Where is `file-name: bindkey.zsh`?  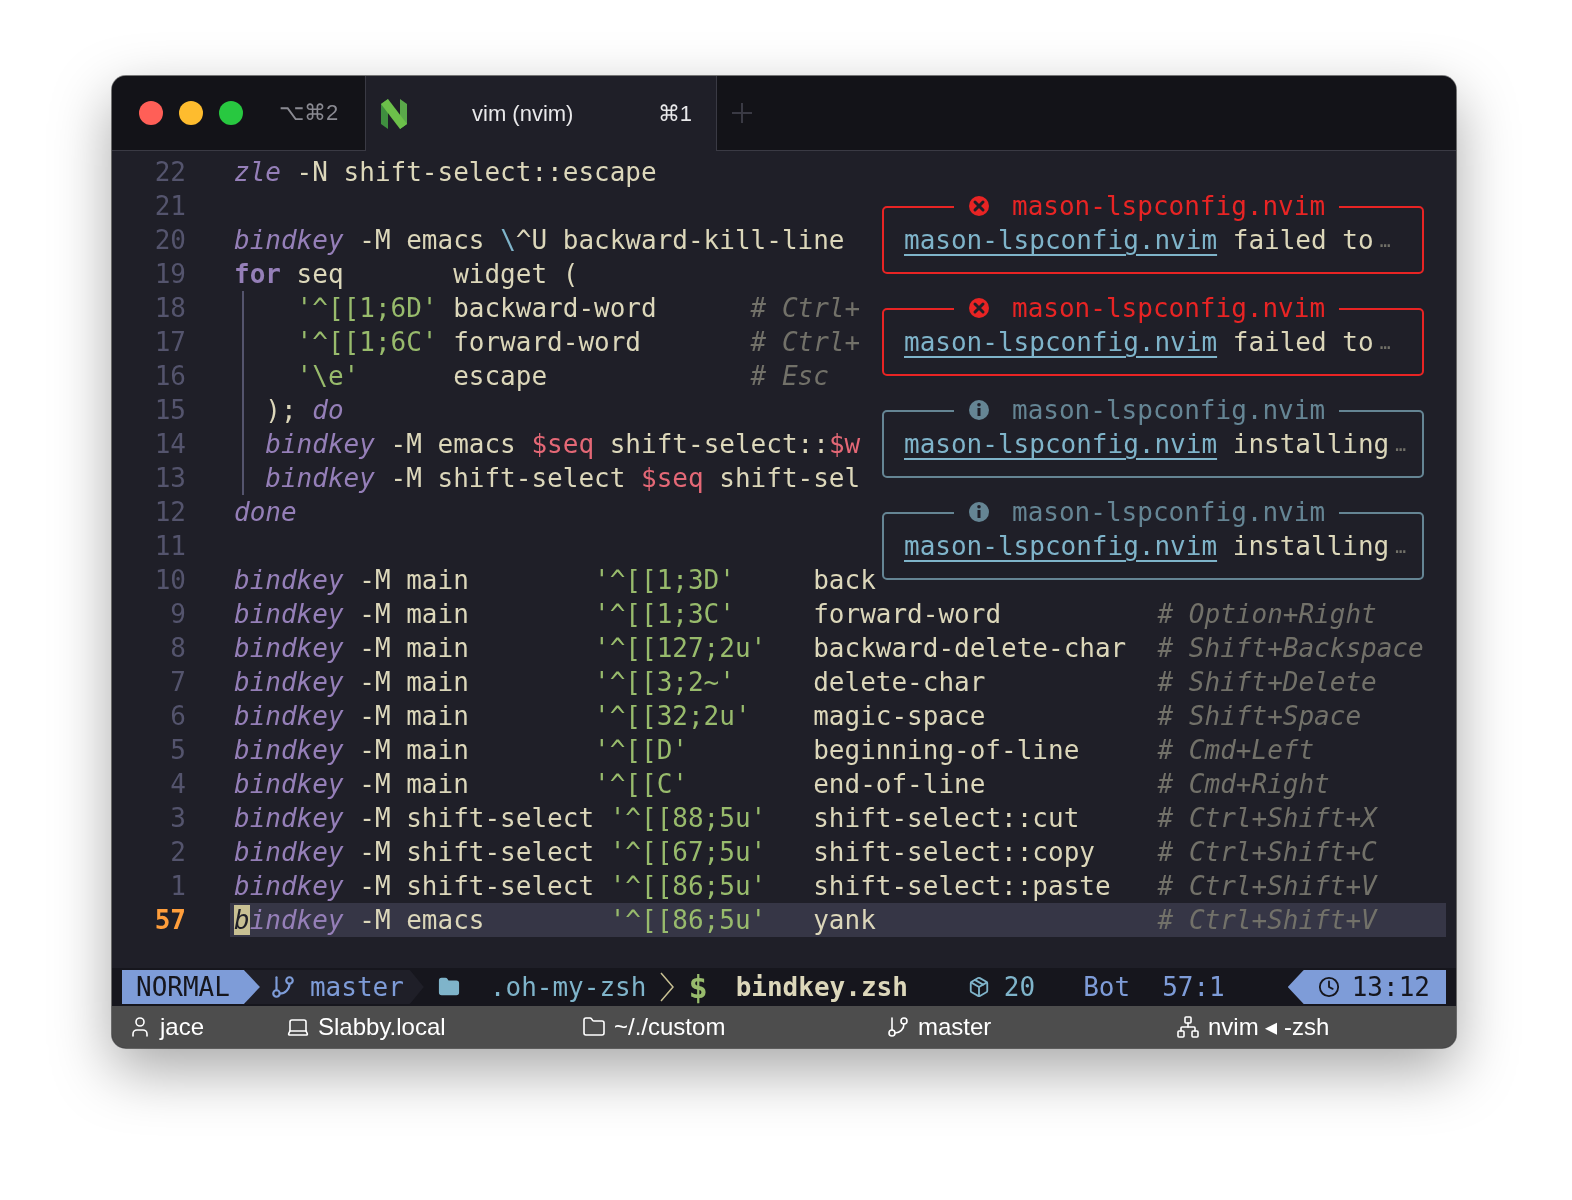
file-name: bindkey.zsh is located at coordinates (821, 987).